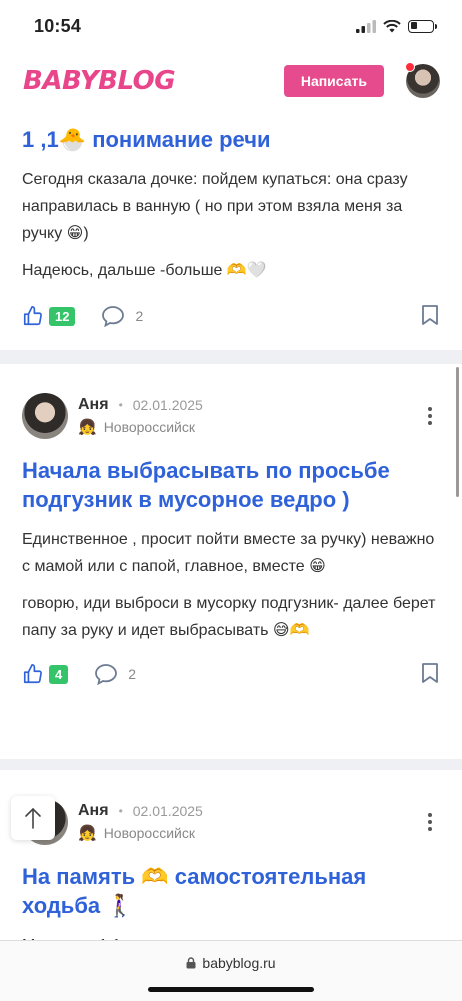 This screenshot has height=1001, width=462. I want to click on status-icons, so click(396, 26).